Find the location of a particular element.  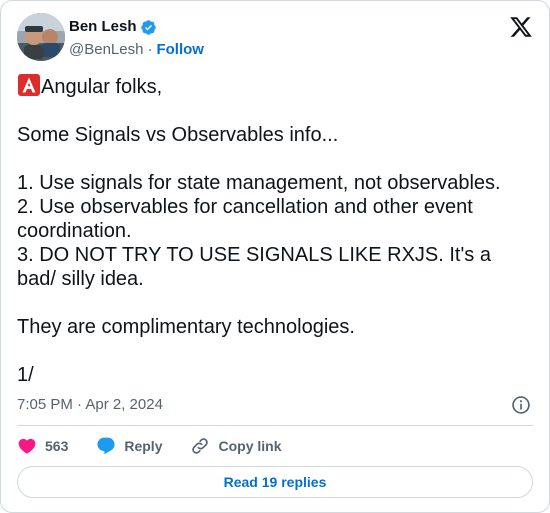

verified-badge-icon is located at coordinates (148, 27).